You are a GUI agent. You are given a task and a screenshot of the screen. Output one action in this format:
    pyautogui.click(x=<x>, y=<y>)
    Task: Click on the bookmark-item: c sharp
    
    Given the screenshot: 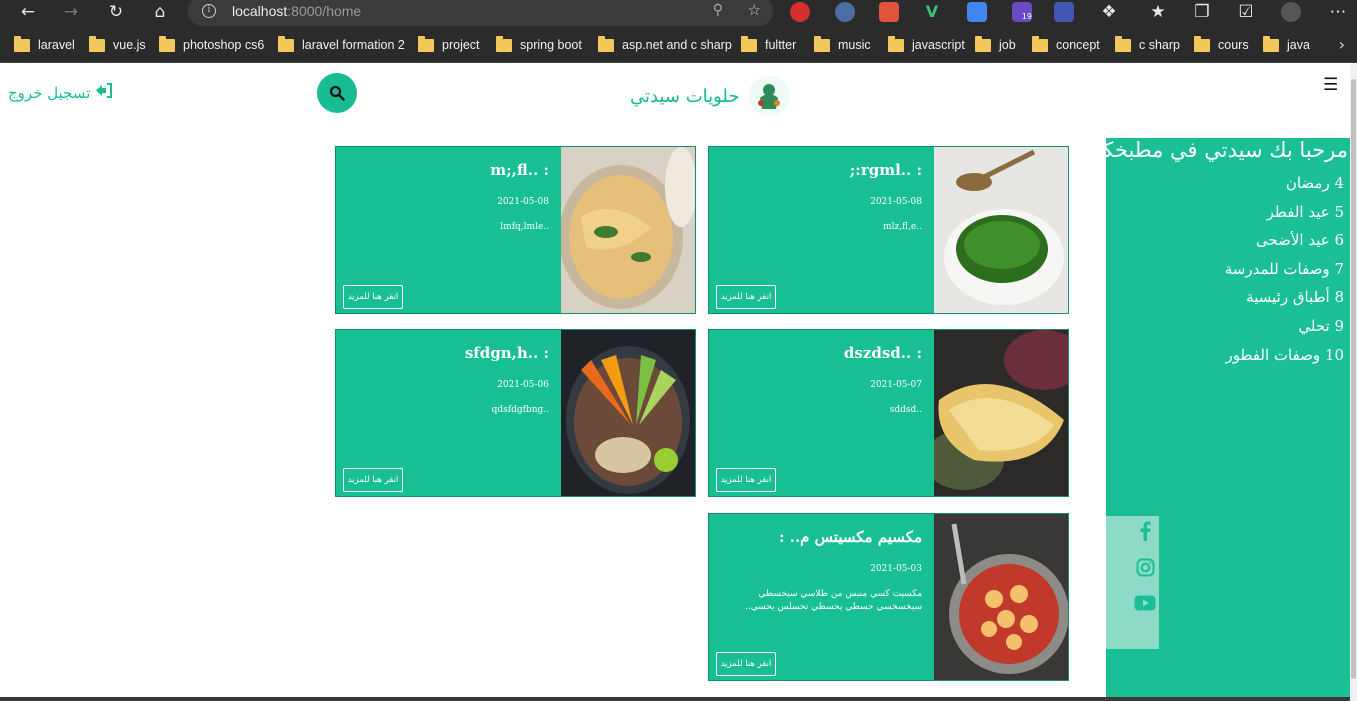 What is the action you would take?
    pyautogui.click(x=1147, y=44)
    